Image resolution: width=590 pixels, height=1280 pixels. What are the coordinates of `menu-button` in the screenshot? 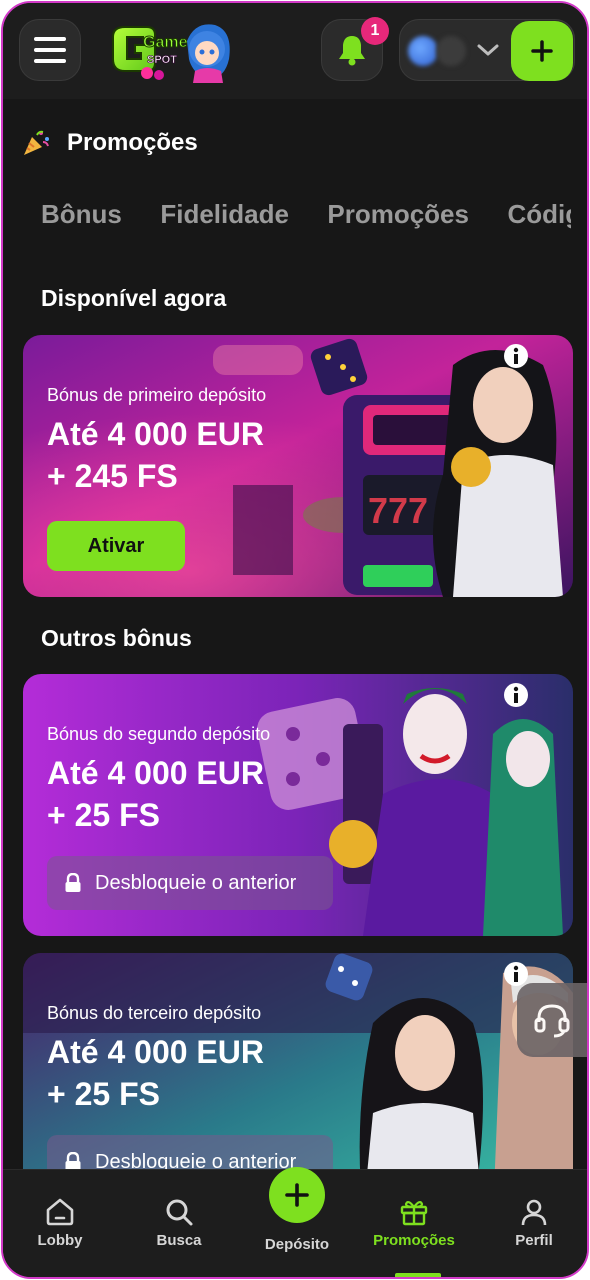 It's located at (50, 50).